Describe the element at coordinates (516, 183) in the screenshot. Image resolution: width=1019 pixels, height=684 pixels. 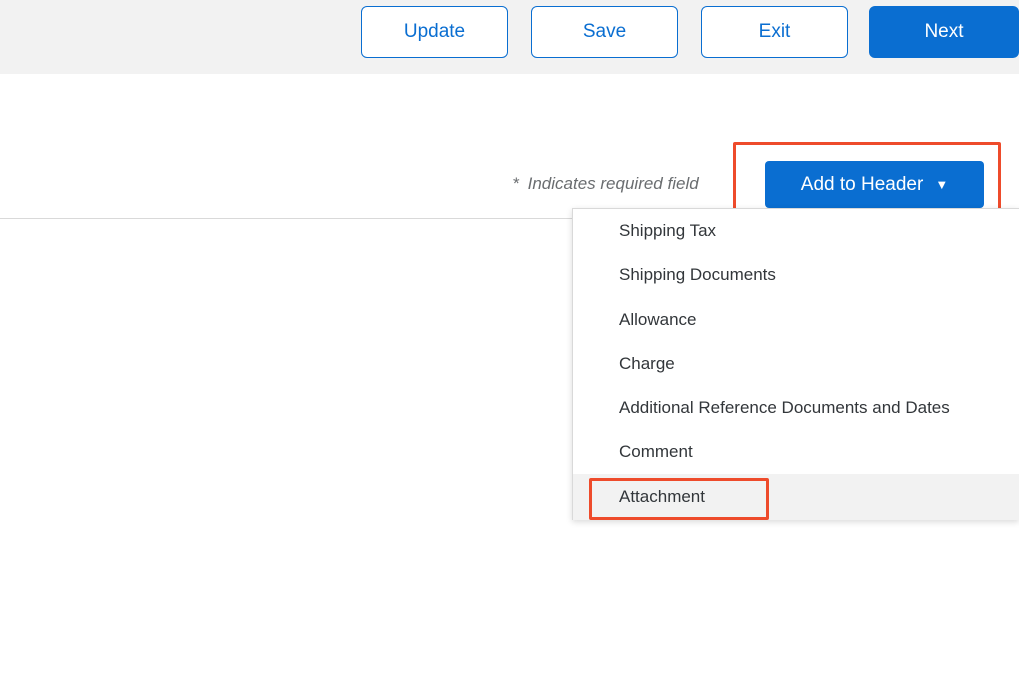
I see `required-asterisk: *` at that location.